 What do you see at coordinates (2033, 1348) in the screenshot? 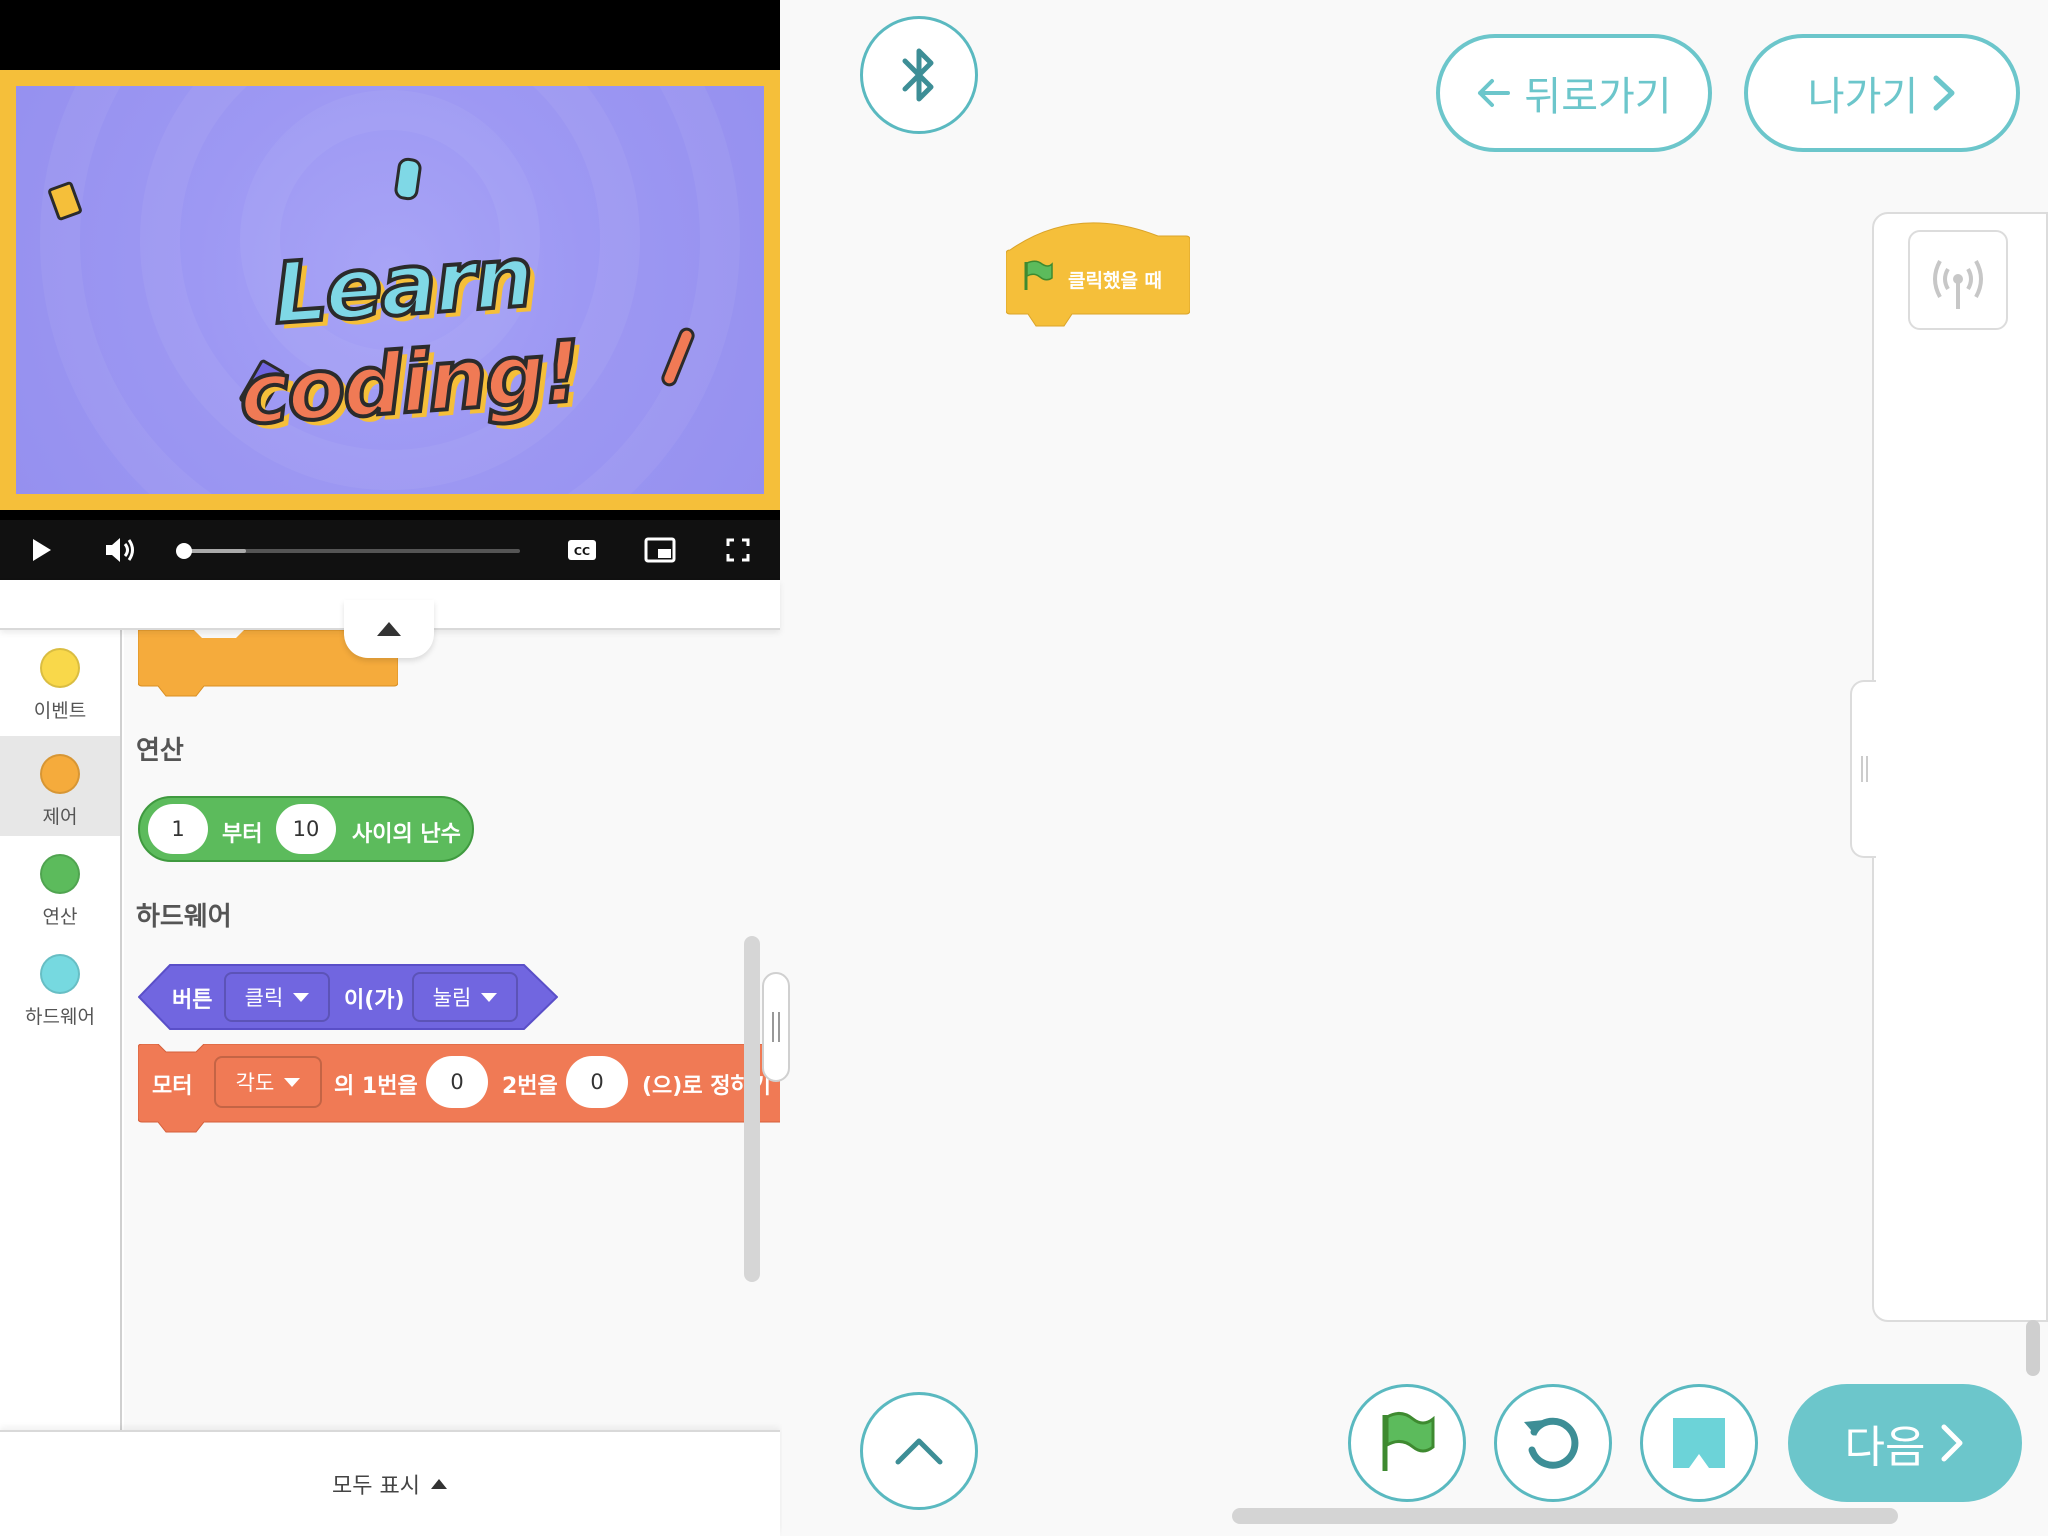
I see `device-panel-scrollbar` at bounding box center [2033, 1348].